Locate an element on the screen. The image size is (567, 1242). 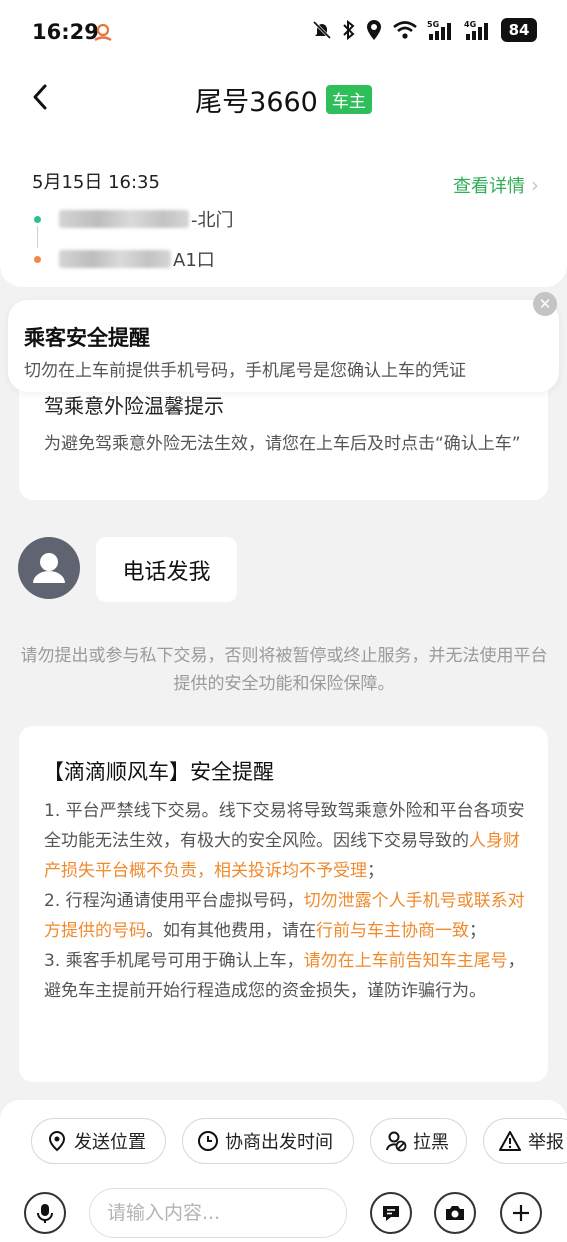
negotiate-time-button: 协商出发时间 is located at coordinates (268, 1141).